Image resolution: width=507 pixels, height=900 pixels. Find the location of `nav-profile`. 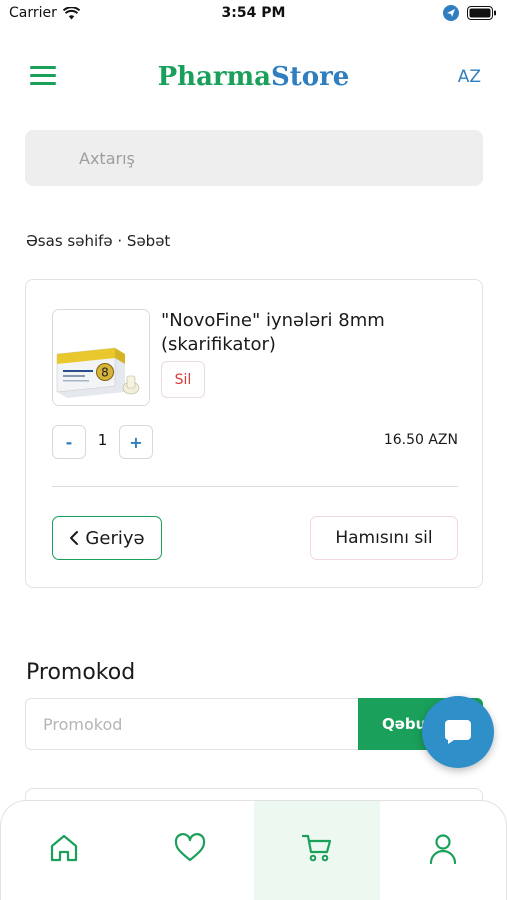

nav-profile is located at coordinates (443, 850).